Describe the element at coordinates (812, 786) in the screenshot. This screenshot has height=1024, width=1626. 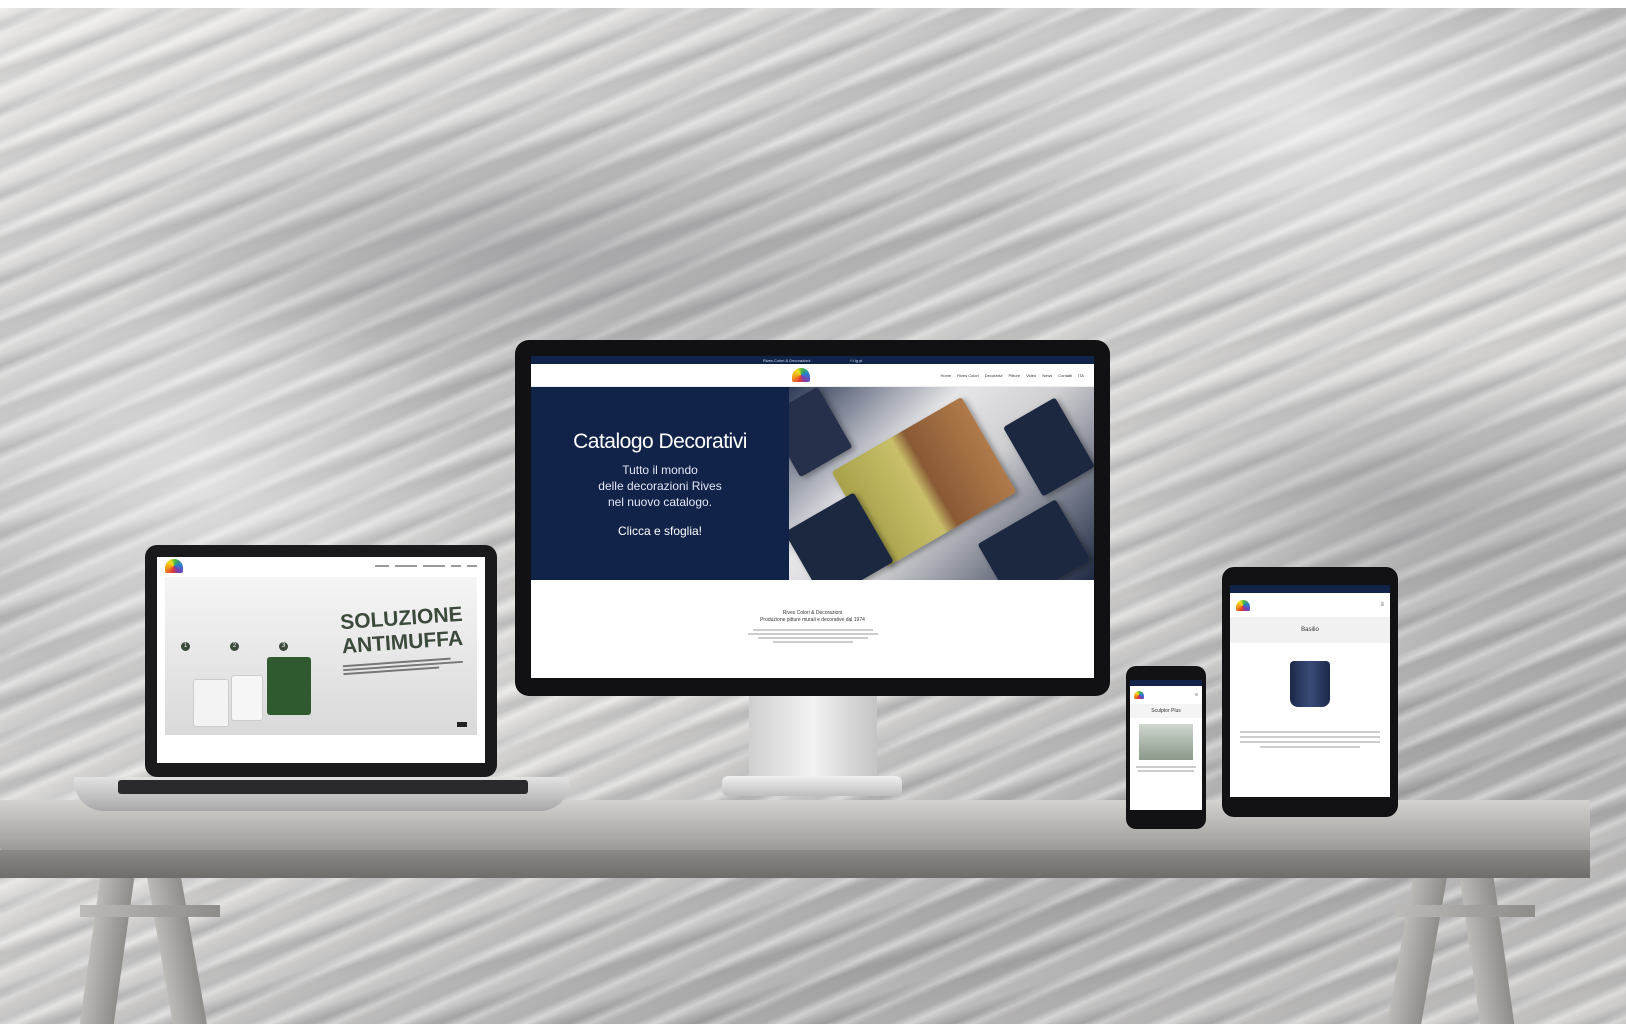
I see `monitor-stand-foot` at that location.